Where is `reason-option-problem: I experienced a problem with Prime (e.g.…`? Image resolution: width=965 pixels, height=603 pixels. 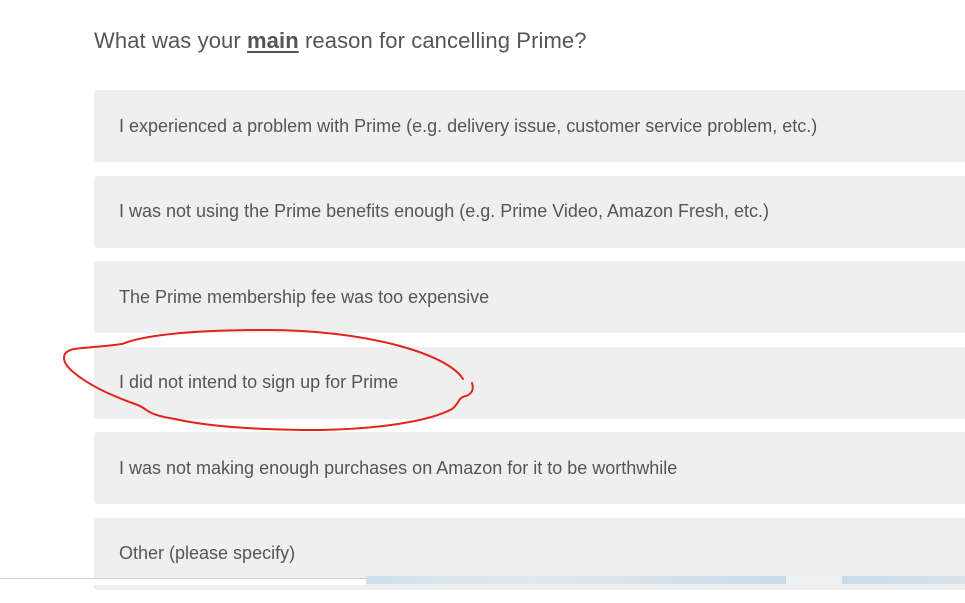 reason-option-problem: I experienced a problem with Prime (e.g.… is located at coordinates (529, 126).